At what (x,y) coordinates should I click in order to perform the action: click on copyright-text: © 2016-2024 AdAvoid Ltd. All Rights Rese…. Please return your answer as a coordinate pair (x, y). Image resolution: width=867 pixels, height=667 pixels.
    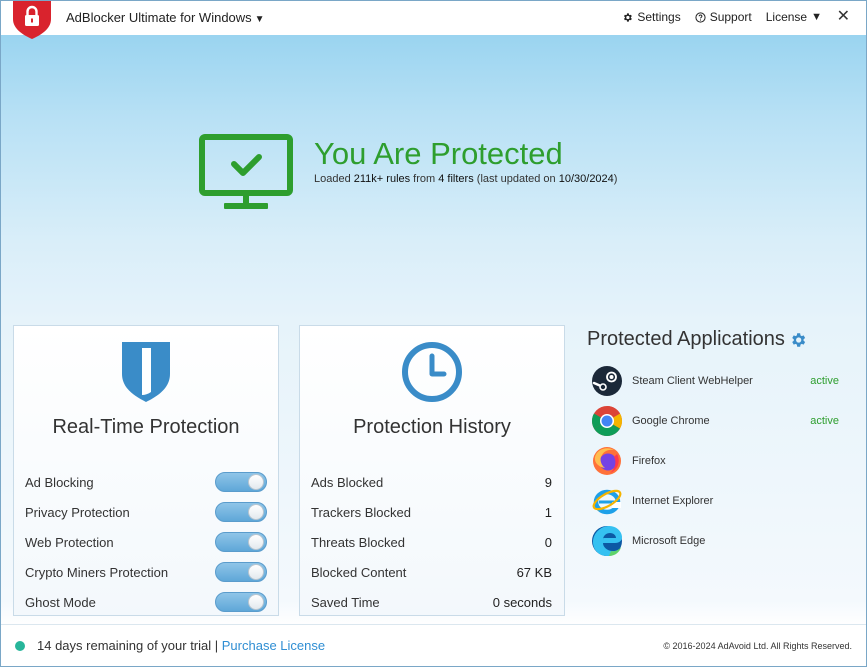
    Looking at the image, I should click on (757, 646).